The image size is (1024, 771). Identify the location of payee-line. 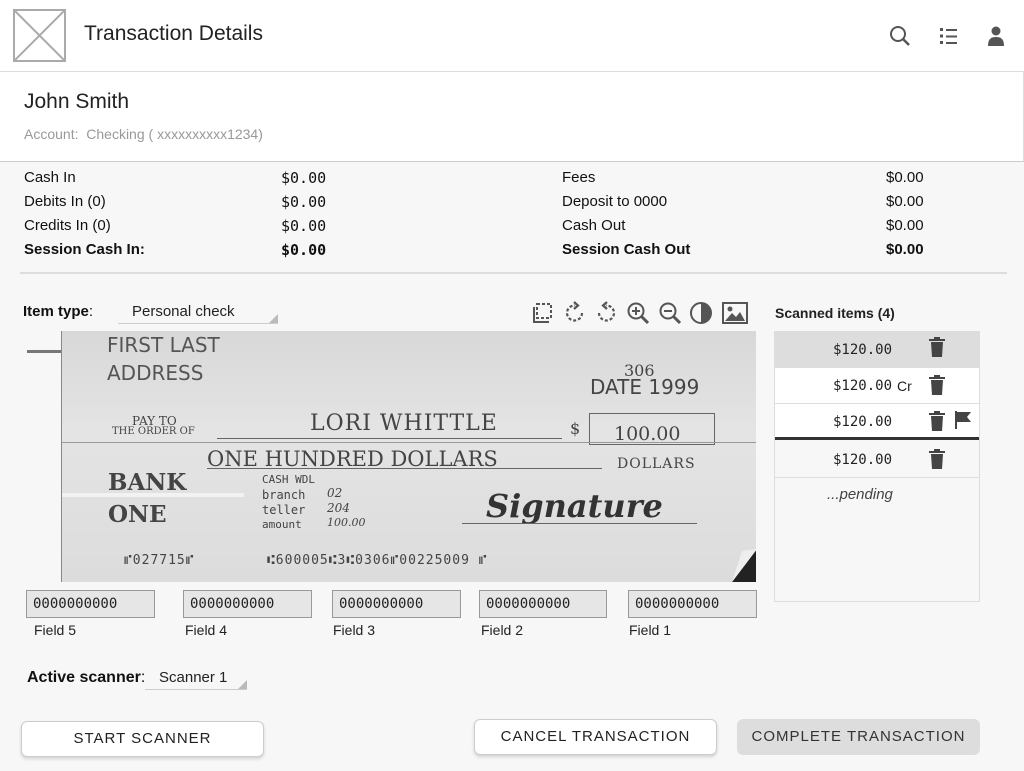
(389, 438).